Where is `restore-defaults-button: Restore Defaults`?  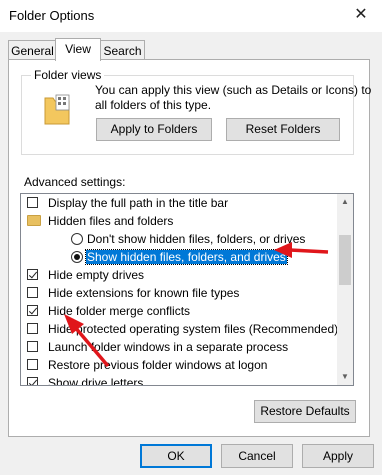 restore-defaults-button: Restore Defaults is located at coordinates (305, 411).